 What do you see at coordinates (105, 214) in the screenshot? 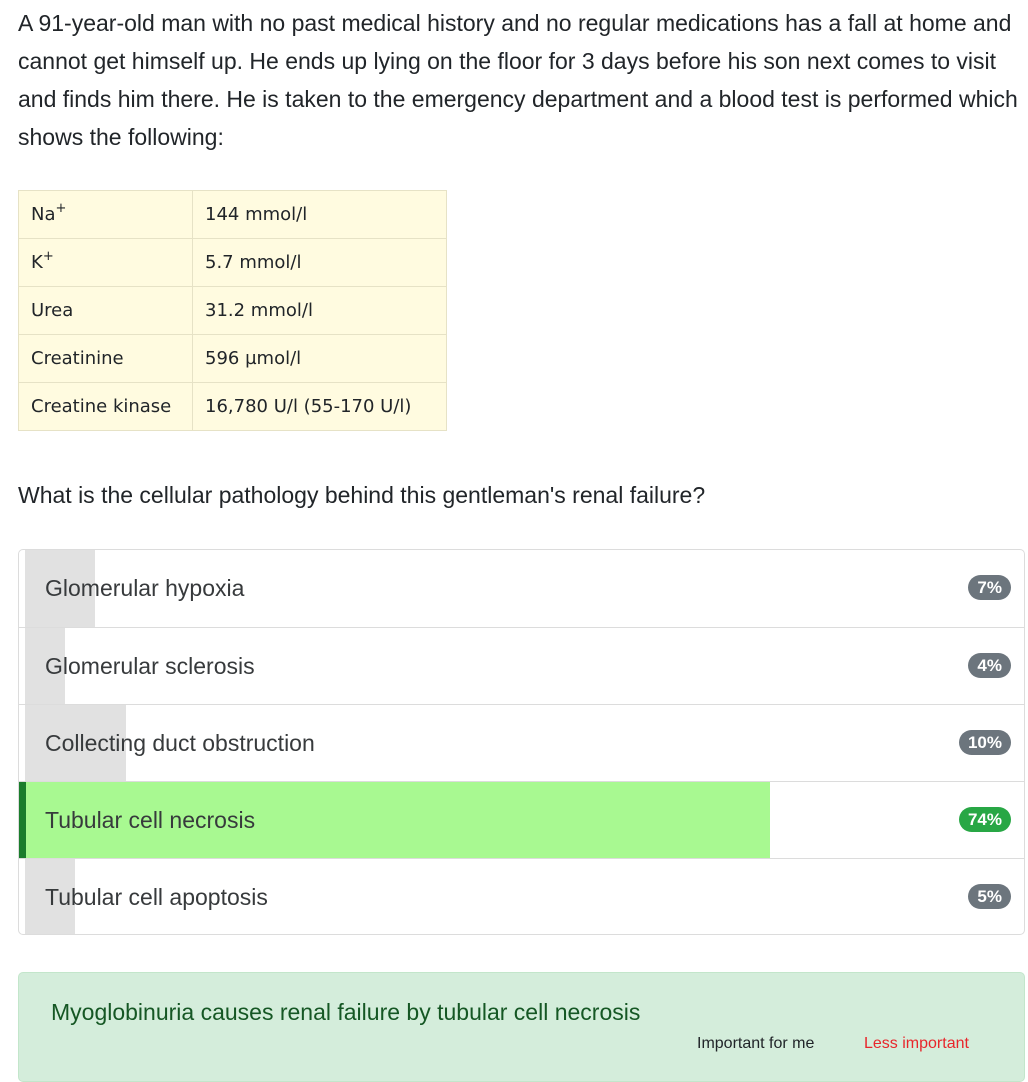
I see `lab-name: Na+` at bounding box center [105, 214].